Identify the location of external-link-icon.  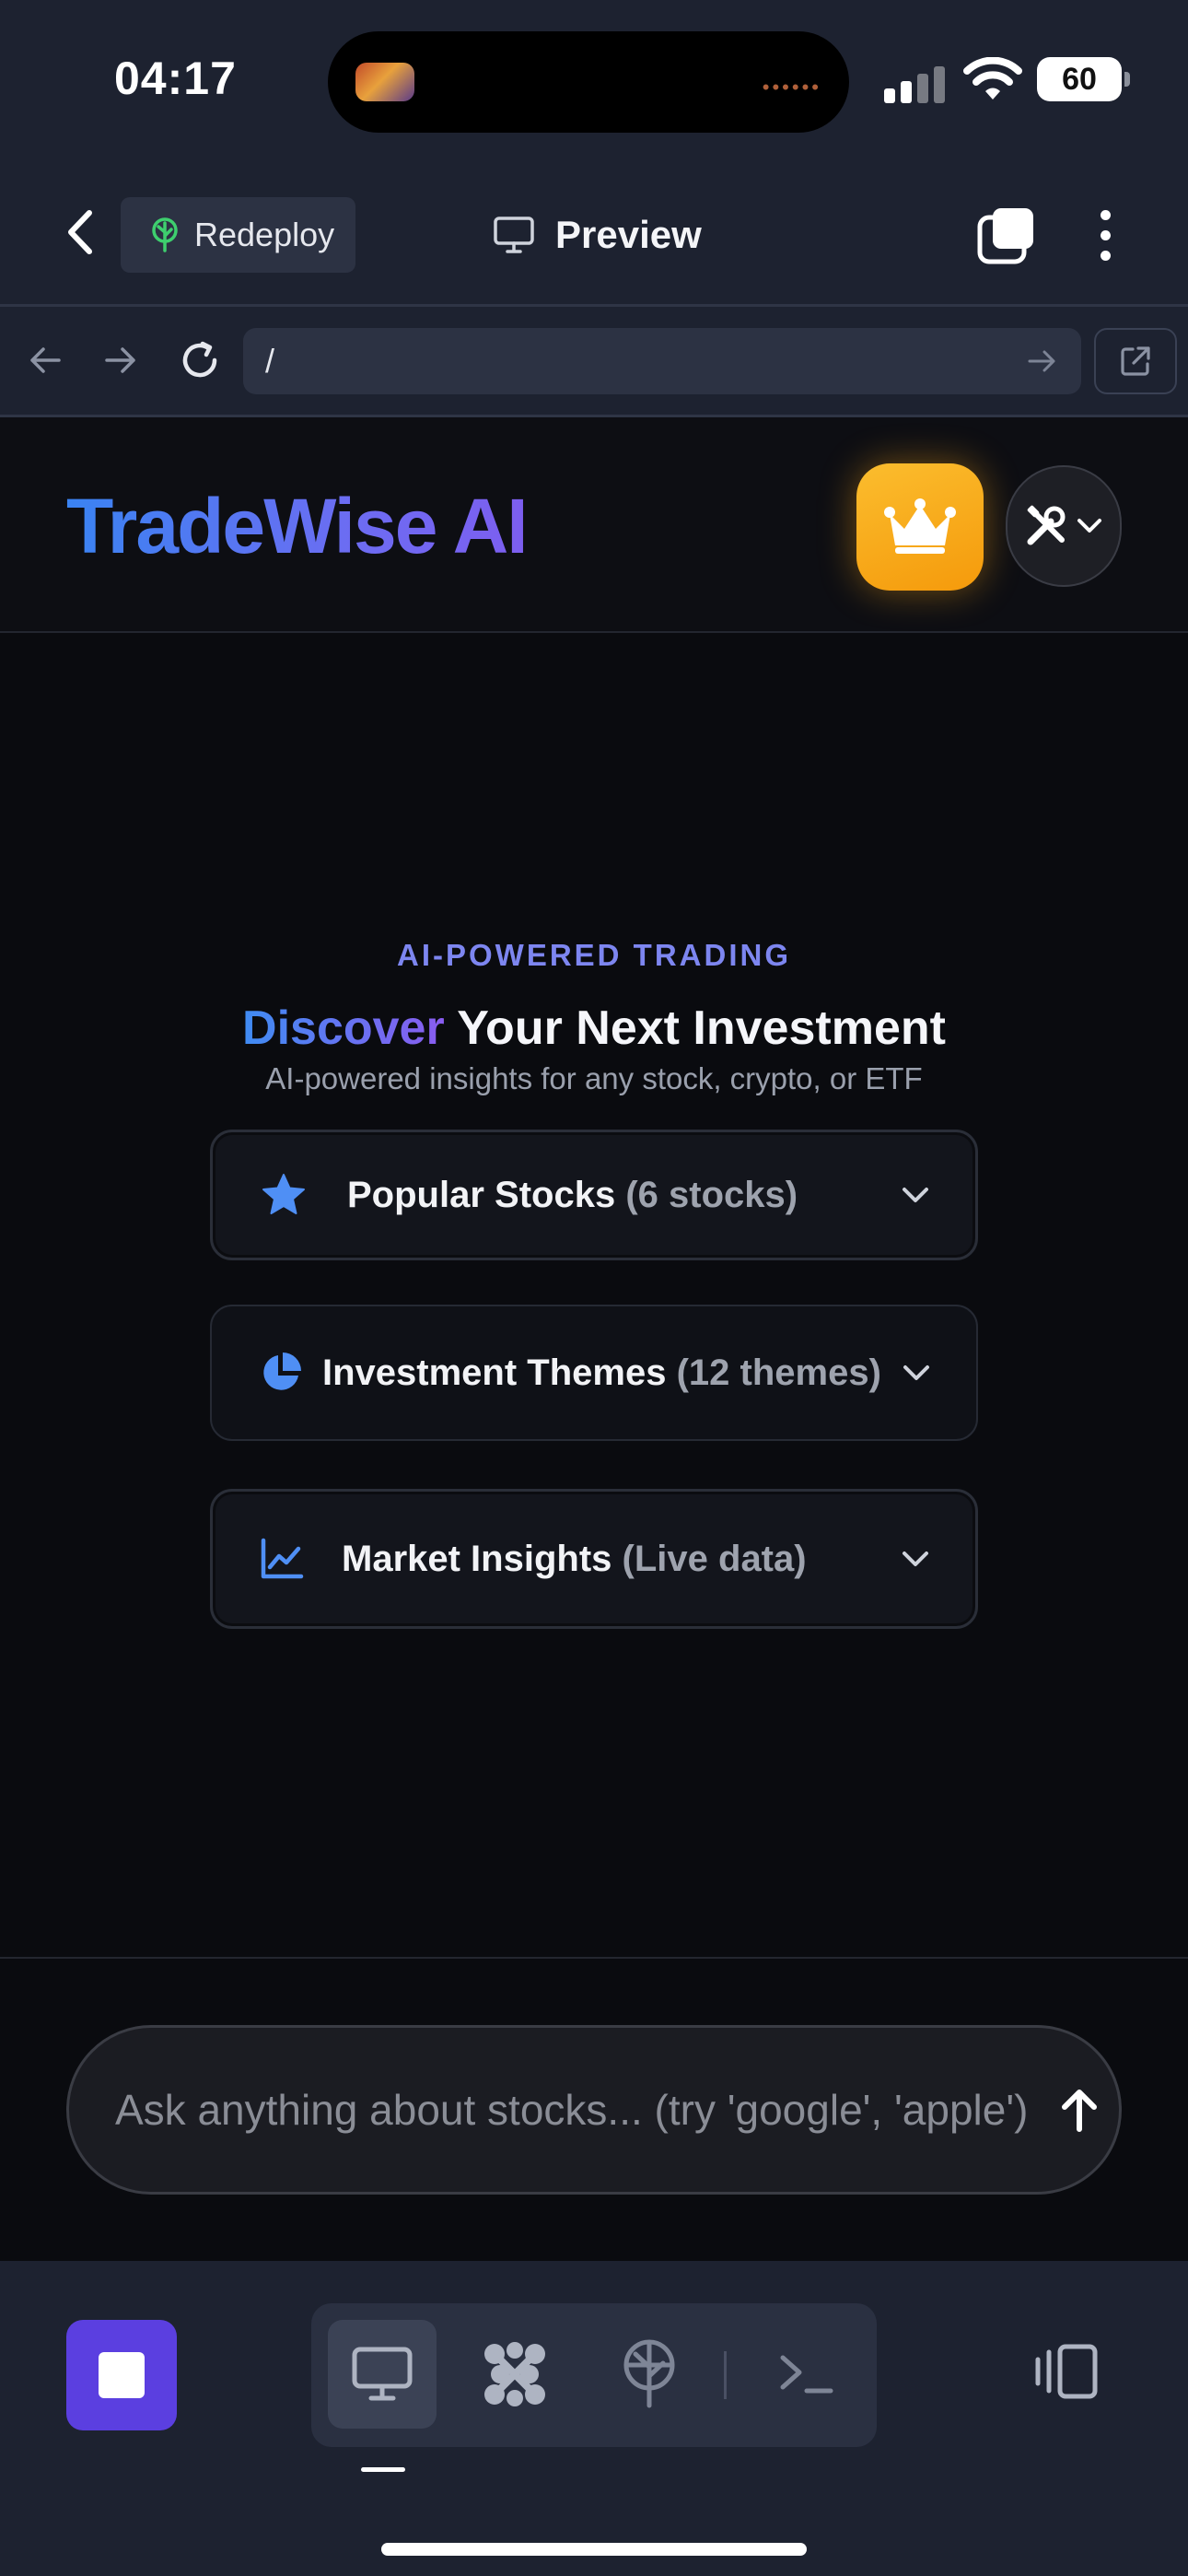
(1135, 361).